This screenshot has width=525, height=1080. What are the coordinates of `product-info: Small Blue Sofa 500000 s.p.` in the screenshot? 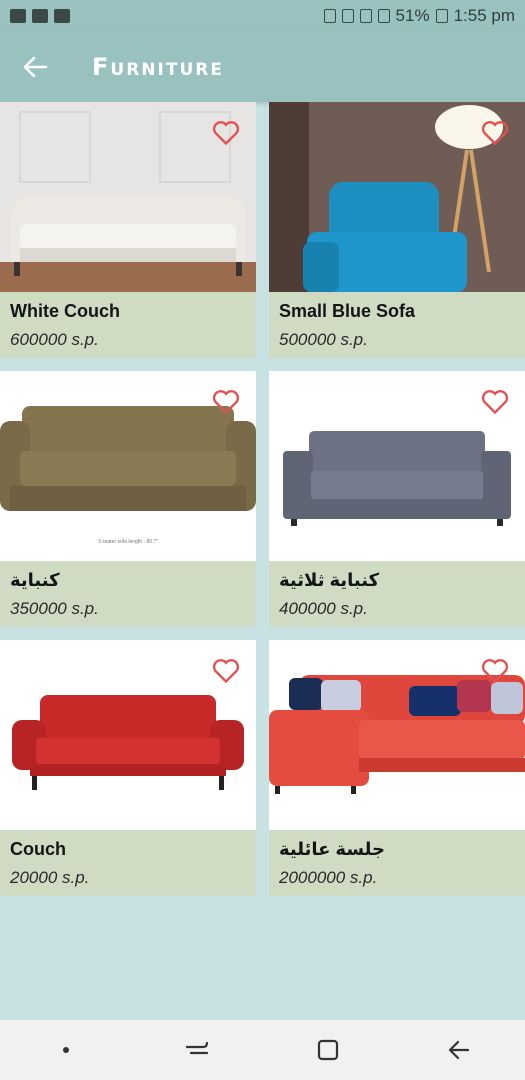 It's located at (397, 325).